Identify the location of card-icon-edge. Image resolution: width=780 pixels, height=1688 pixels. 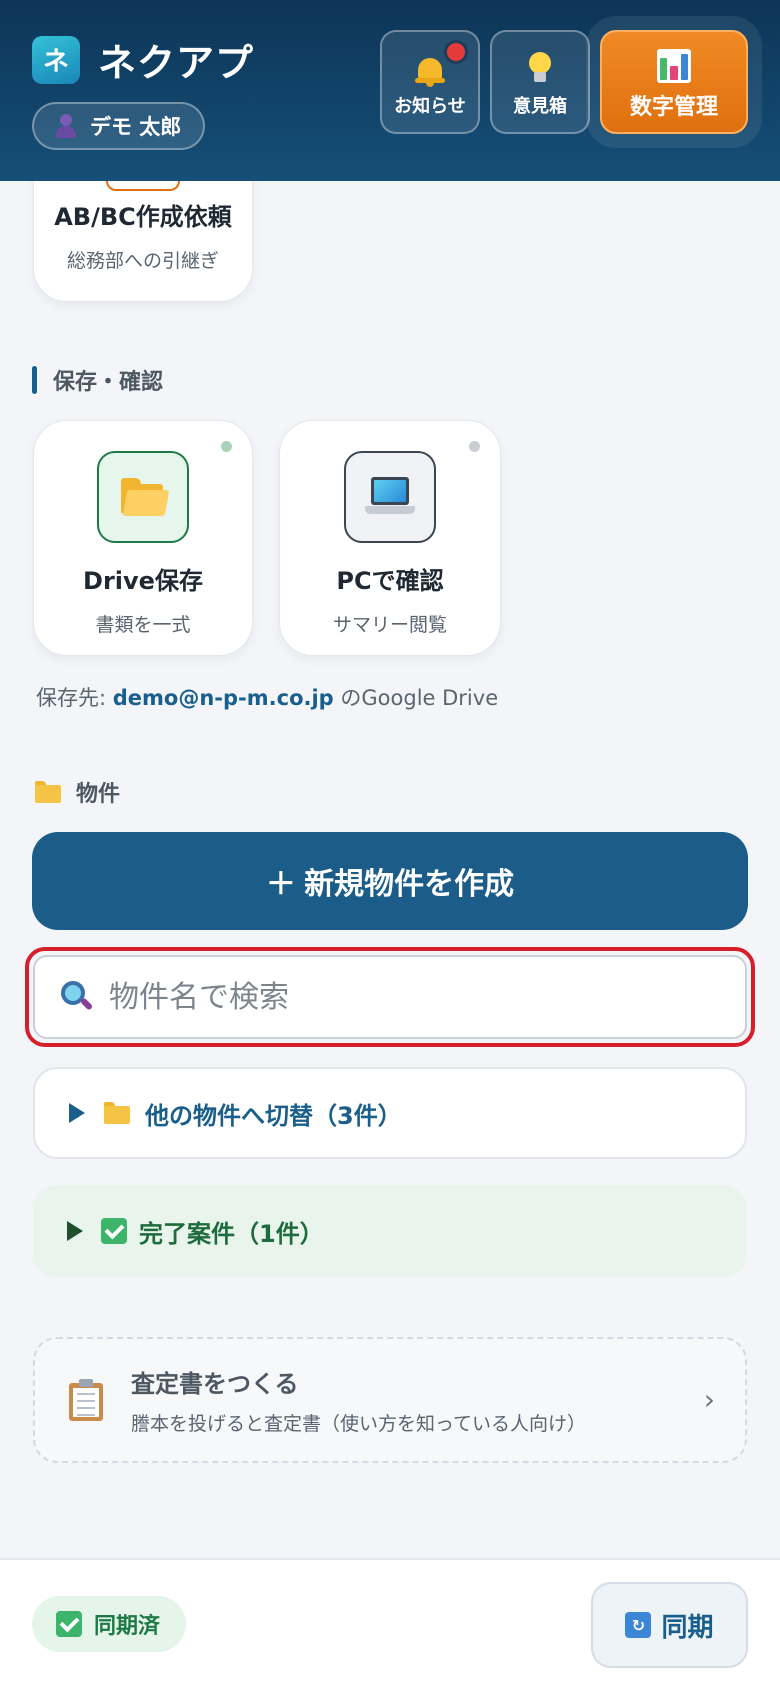
(143, 186).